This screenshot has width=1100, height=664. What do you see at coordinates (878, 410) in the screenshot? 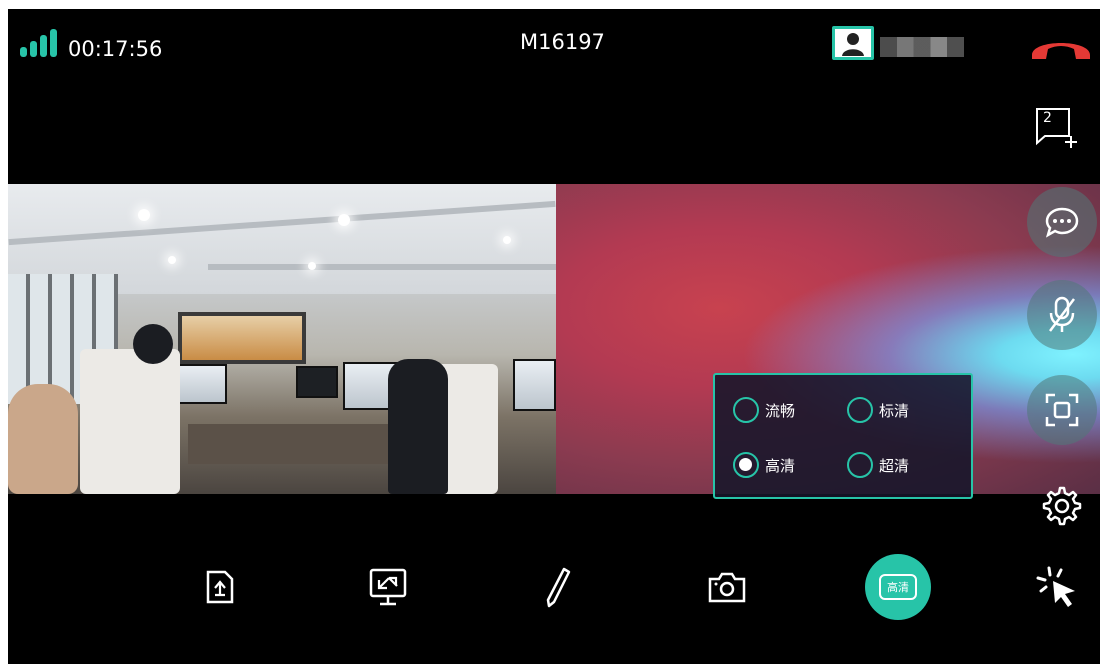
I see `quality-option-sd: 标清` at bounding box center [878, 410].